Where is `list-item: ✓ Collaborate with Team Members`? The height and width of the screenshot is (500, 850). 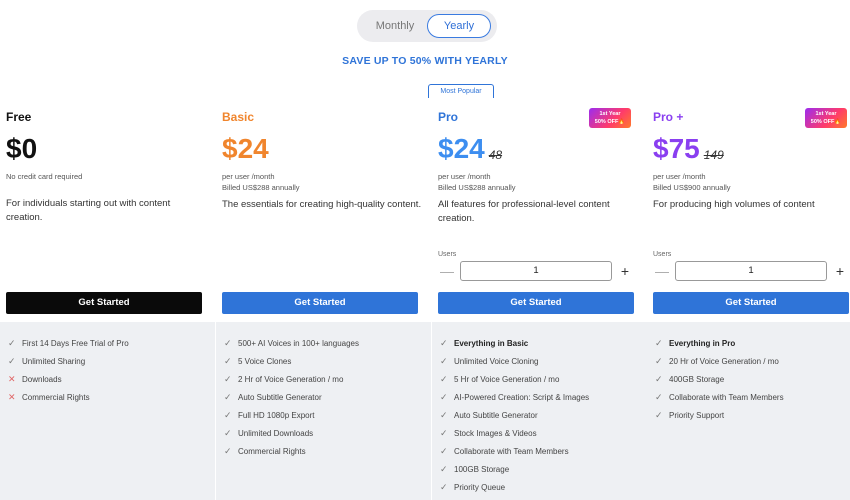
list-item: ✓ Collaborate with Team Members is located at coordinates (539, 451).